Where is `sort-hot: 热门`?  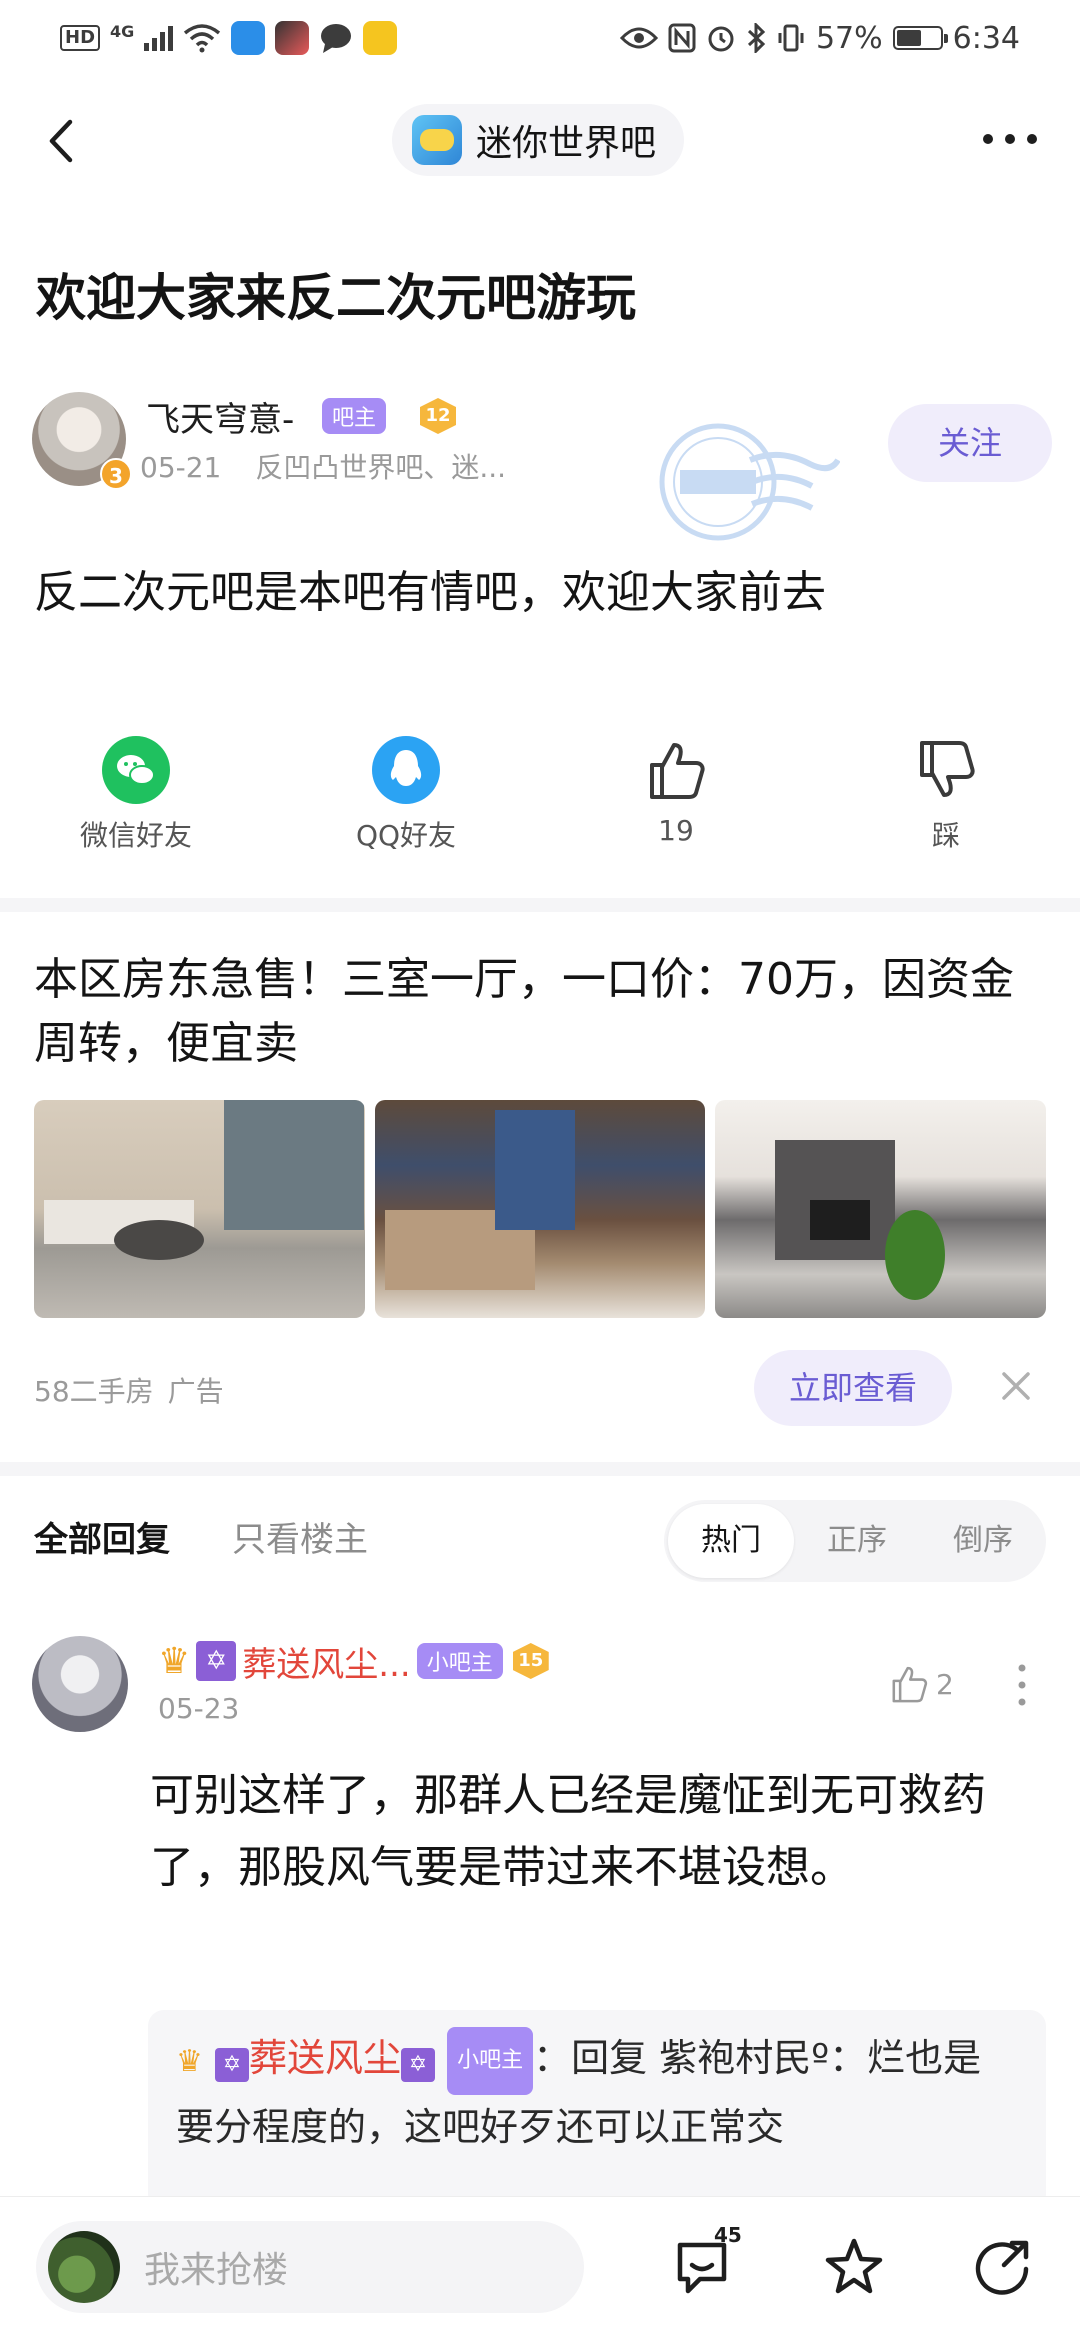 sort-hot: 热门 is located at coordinates (731, 1541).